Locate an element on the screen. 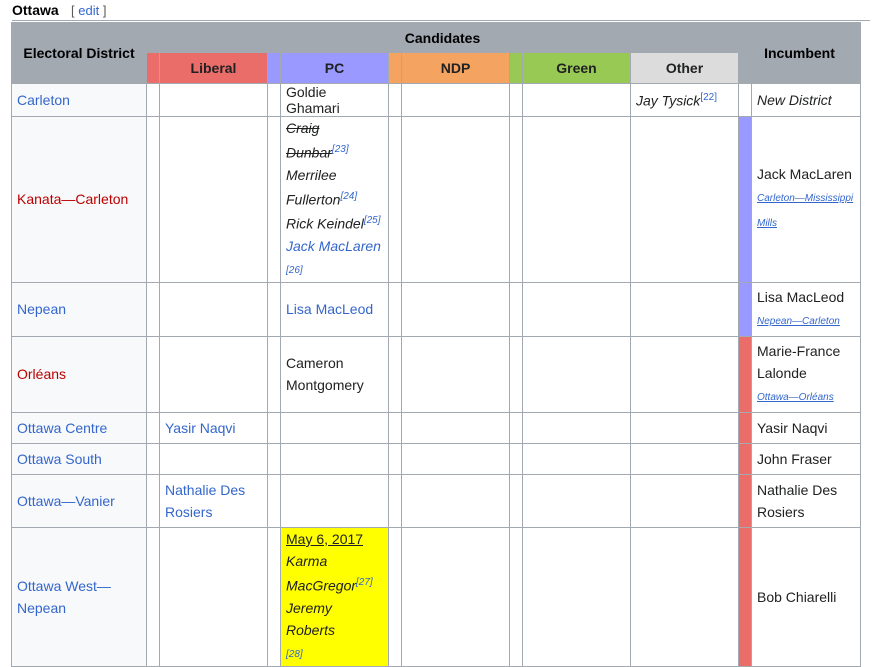 The image size is (878, 667). ref-link: [23] is located at coordinates (340, 149).